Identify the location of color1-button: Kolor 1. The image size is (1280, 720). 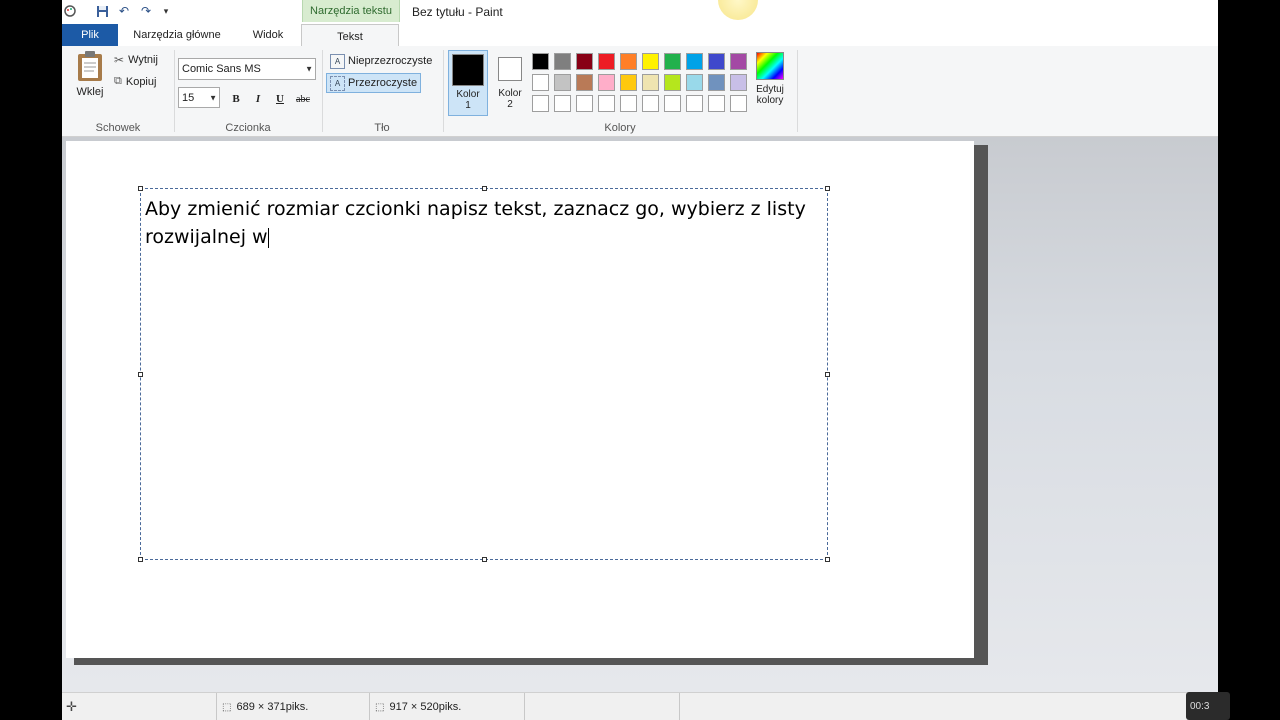
(468, 83).